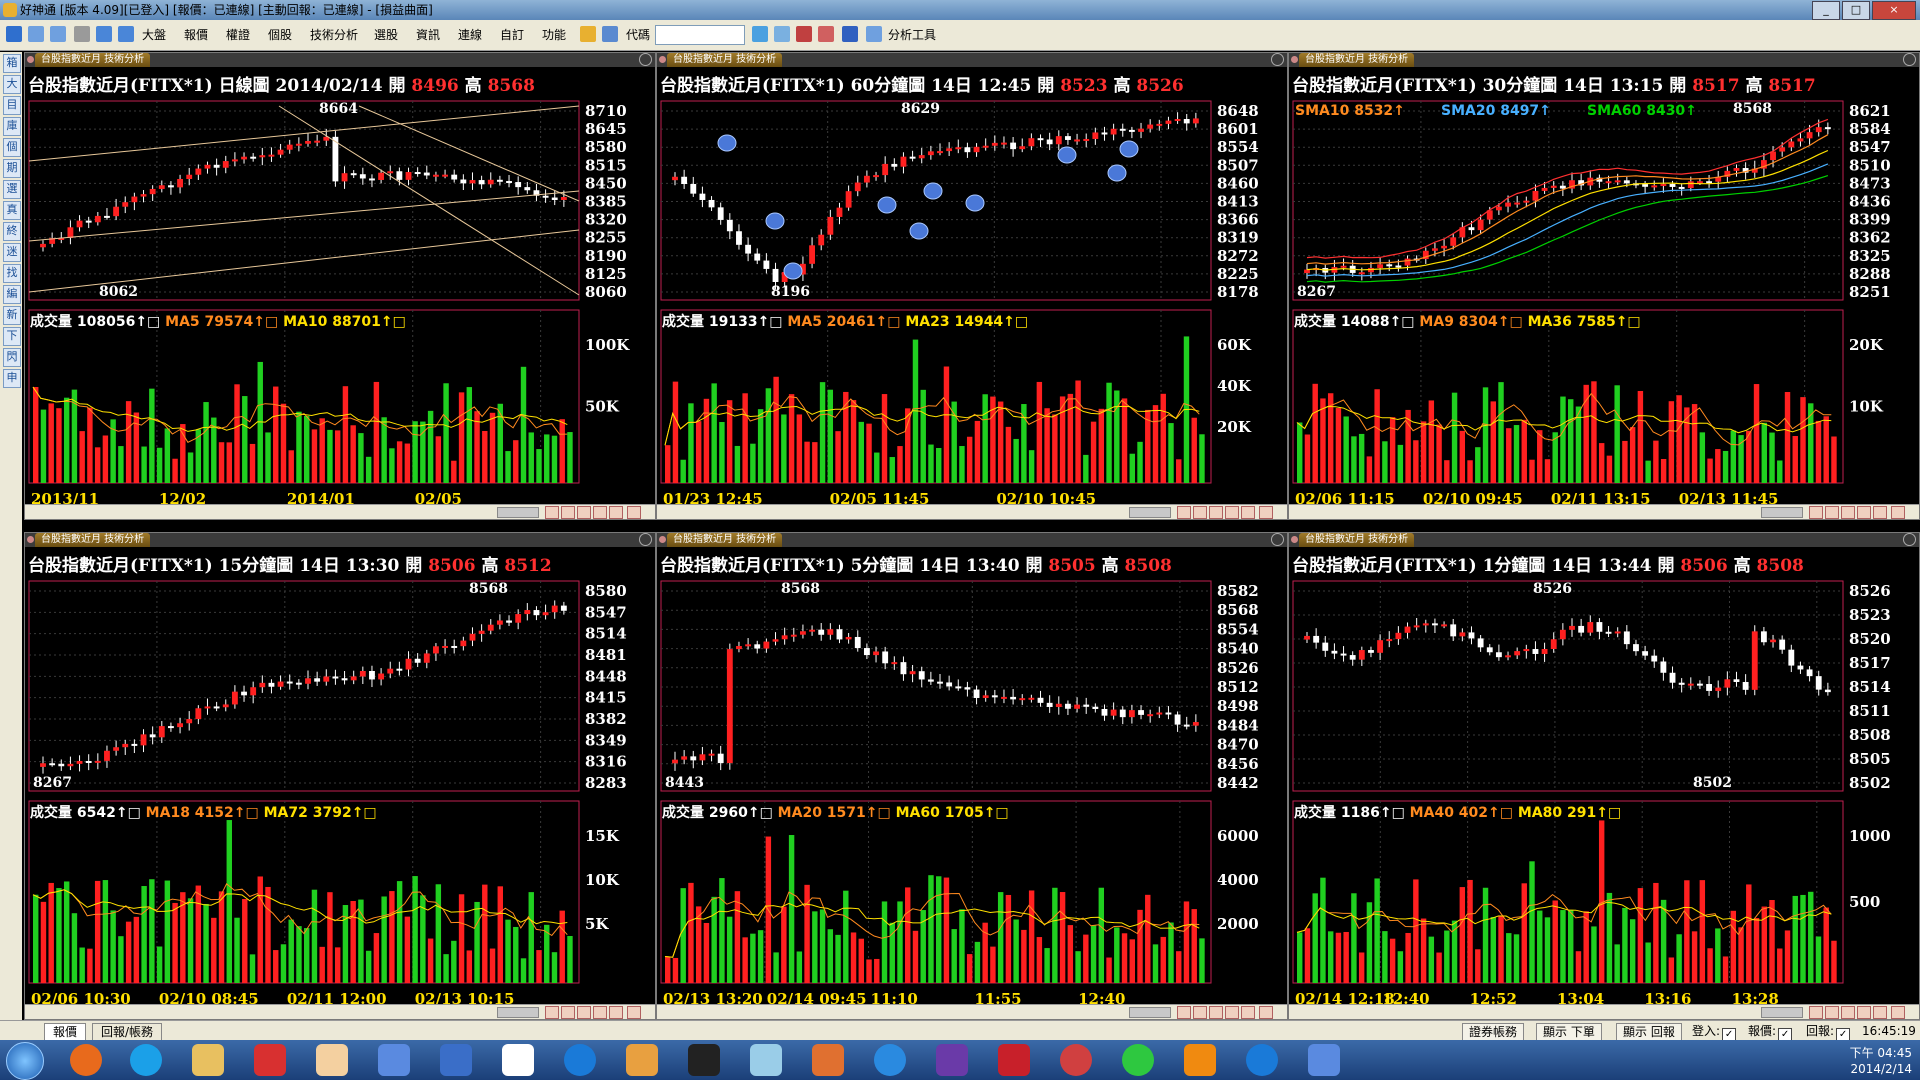 The image size is (1920, 1080). Describe the element at coordinates (912, 35) in the screenshot. I see `analysis-tool-button: 分析工具` at that location.